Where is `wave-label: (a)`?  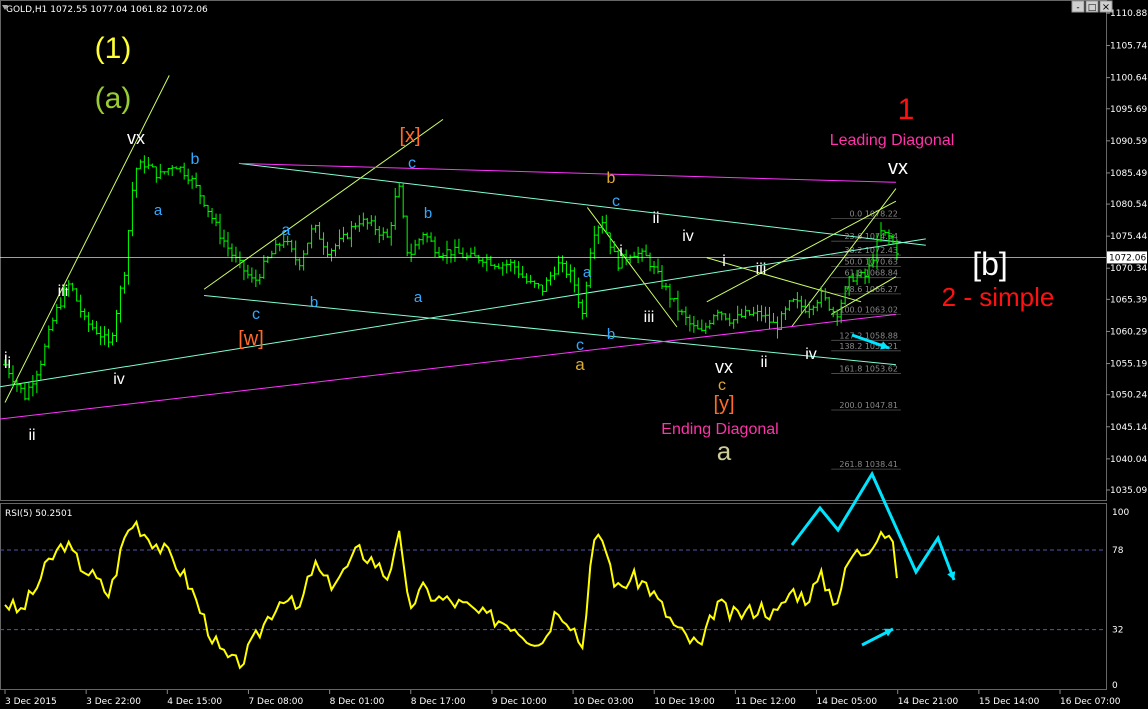 wave-label: (a) is located at coordinates (113, 98).